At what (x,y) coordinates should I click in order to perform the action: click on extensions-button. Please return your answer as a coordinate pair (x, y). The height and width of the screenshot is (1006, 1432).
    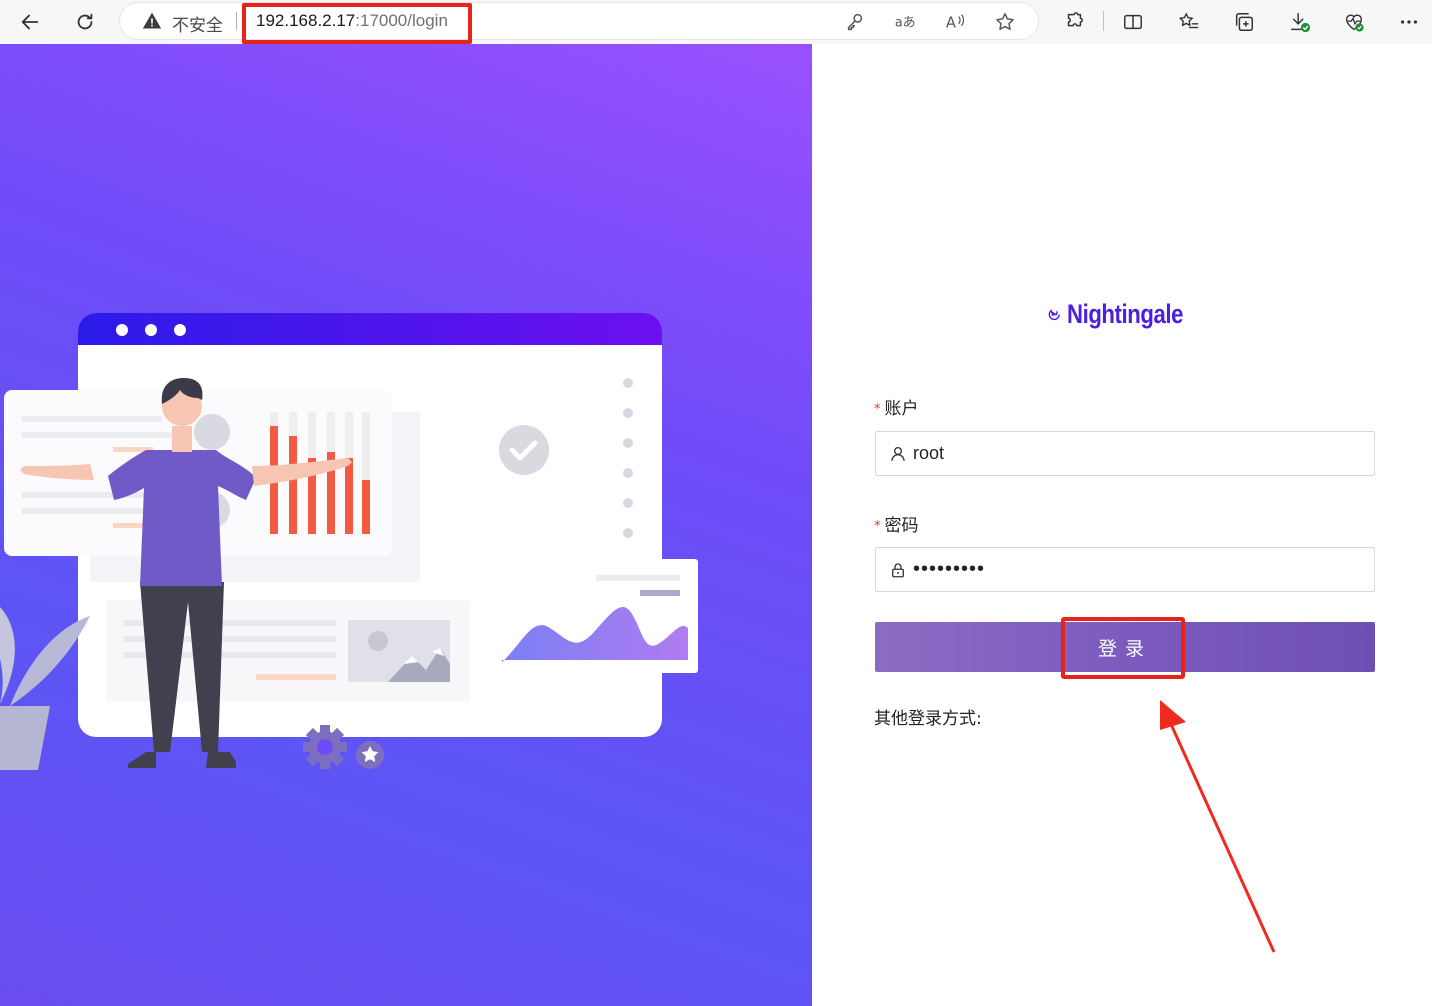
    Looking at the image, I should click on (1074, 22).